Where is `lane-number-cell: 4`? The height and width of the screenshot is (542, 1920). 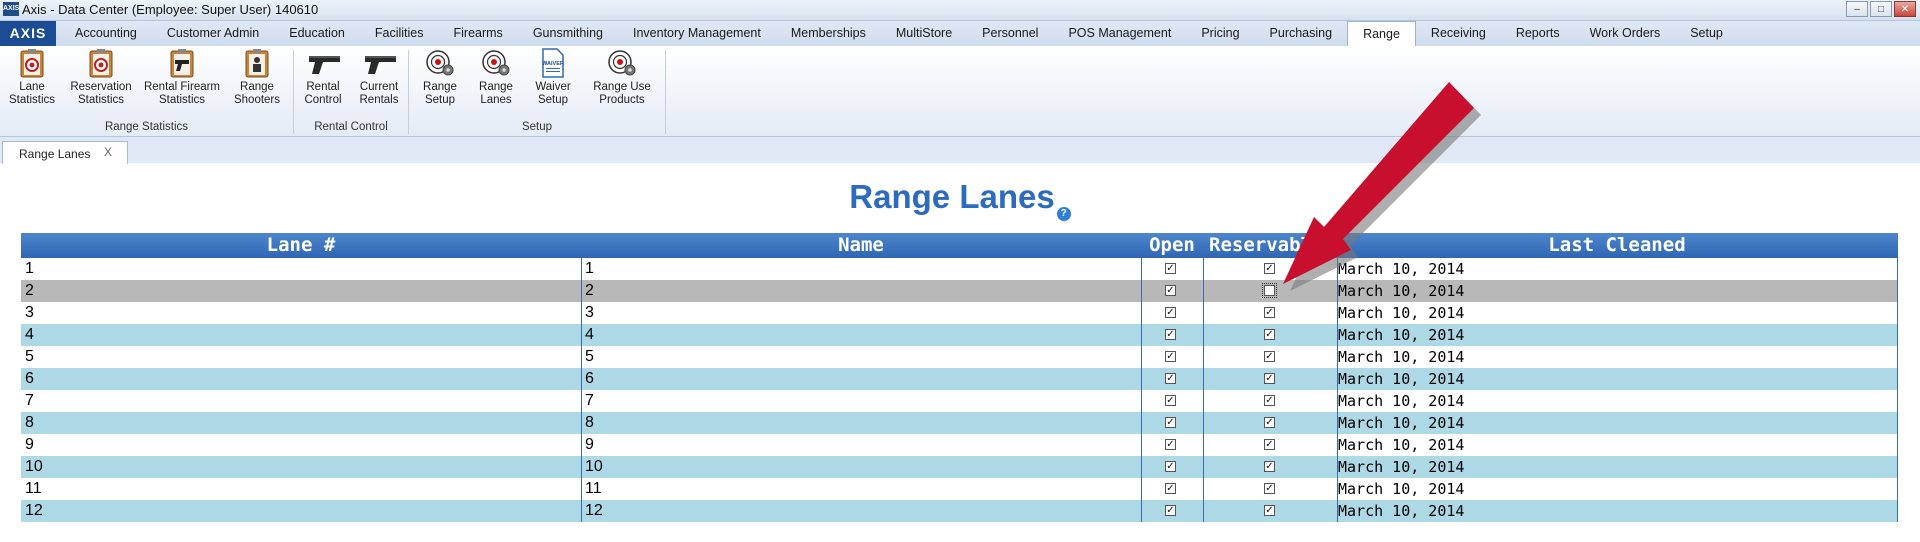 lane-number-cell: 4 is located at coordinates (29, 335).